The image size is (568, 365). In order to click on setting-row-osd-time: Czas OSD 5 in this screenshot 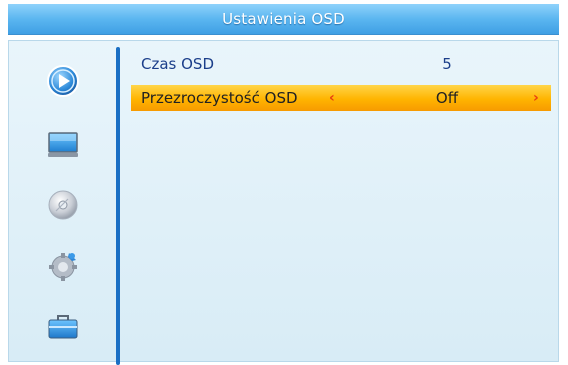, I will do `click(341, 64)`.